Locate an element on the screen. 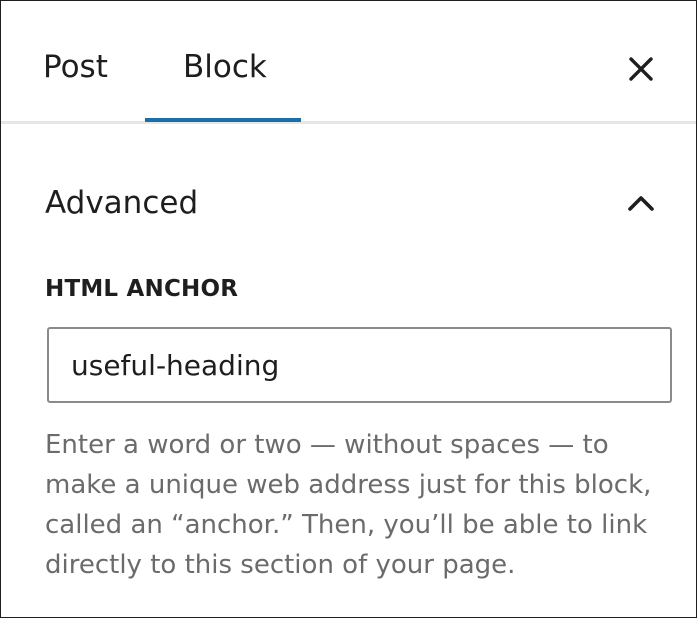  close-icon is located at coordinates (641, 69).